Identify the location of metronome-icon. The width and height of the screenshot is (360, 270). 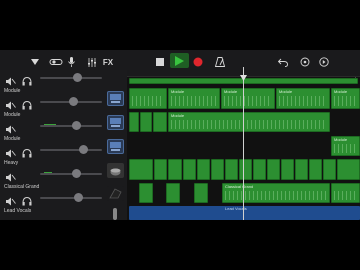
(220, 62).